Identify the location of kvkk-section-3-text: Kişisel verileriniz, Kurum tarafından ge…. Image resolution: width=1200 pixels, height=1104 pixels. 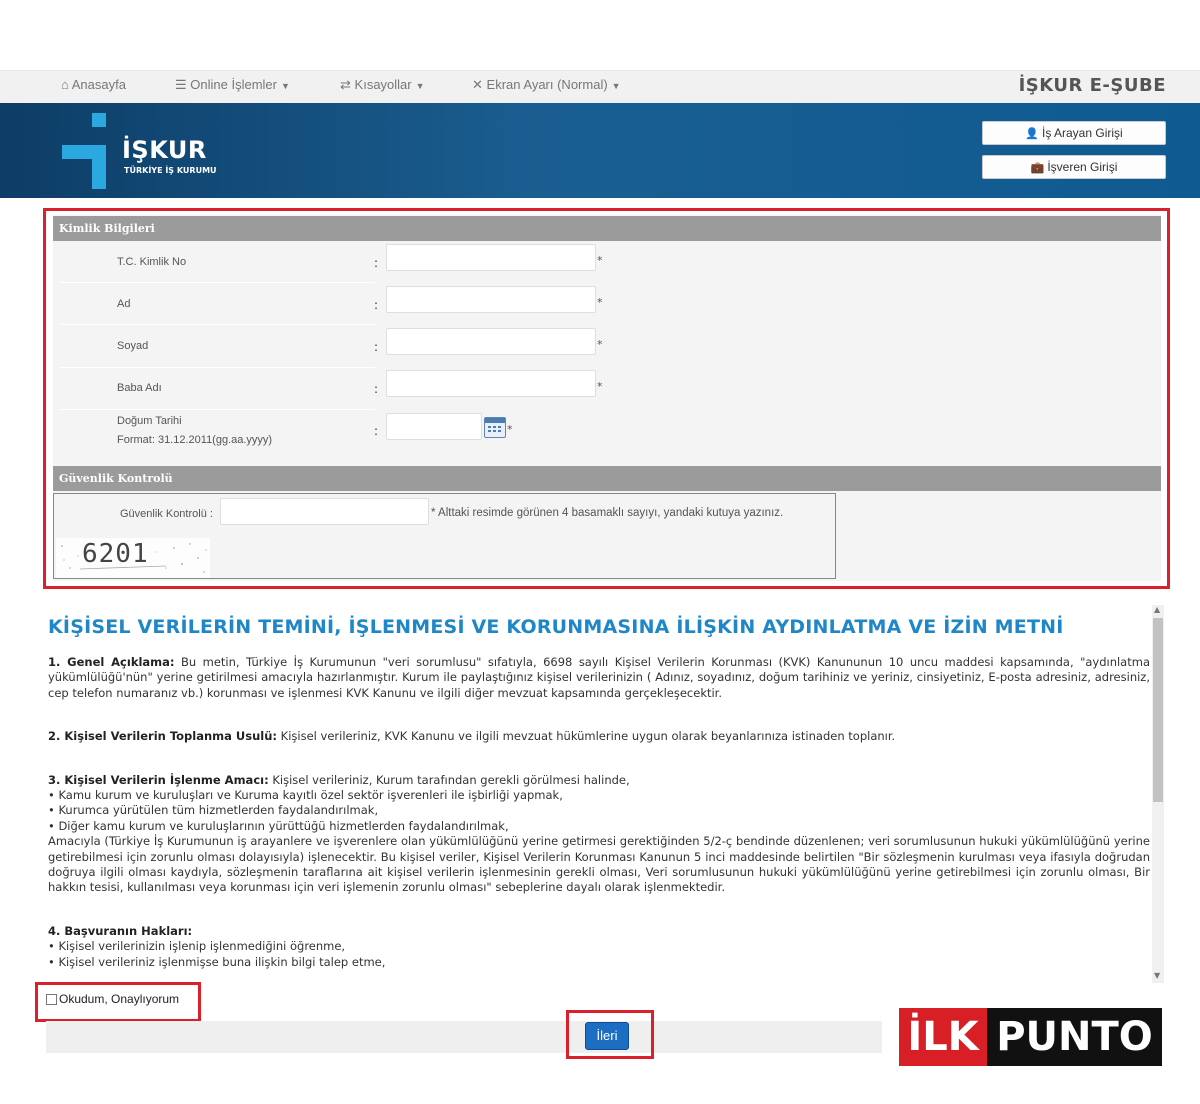
(449, 779).